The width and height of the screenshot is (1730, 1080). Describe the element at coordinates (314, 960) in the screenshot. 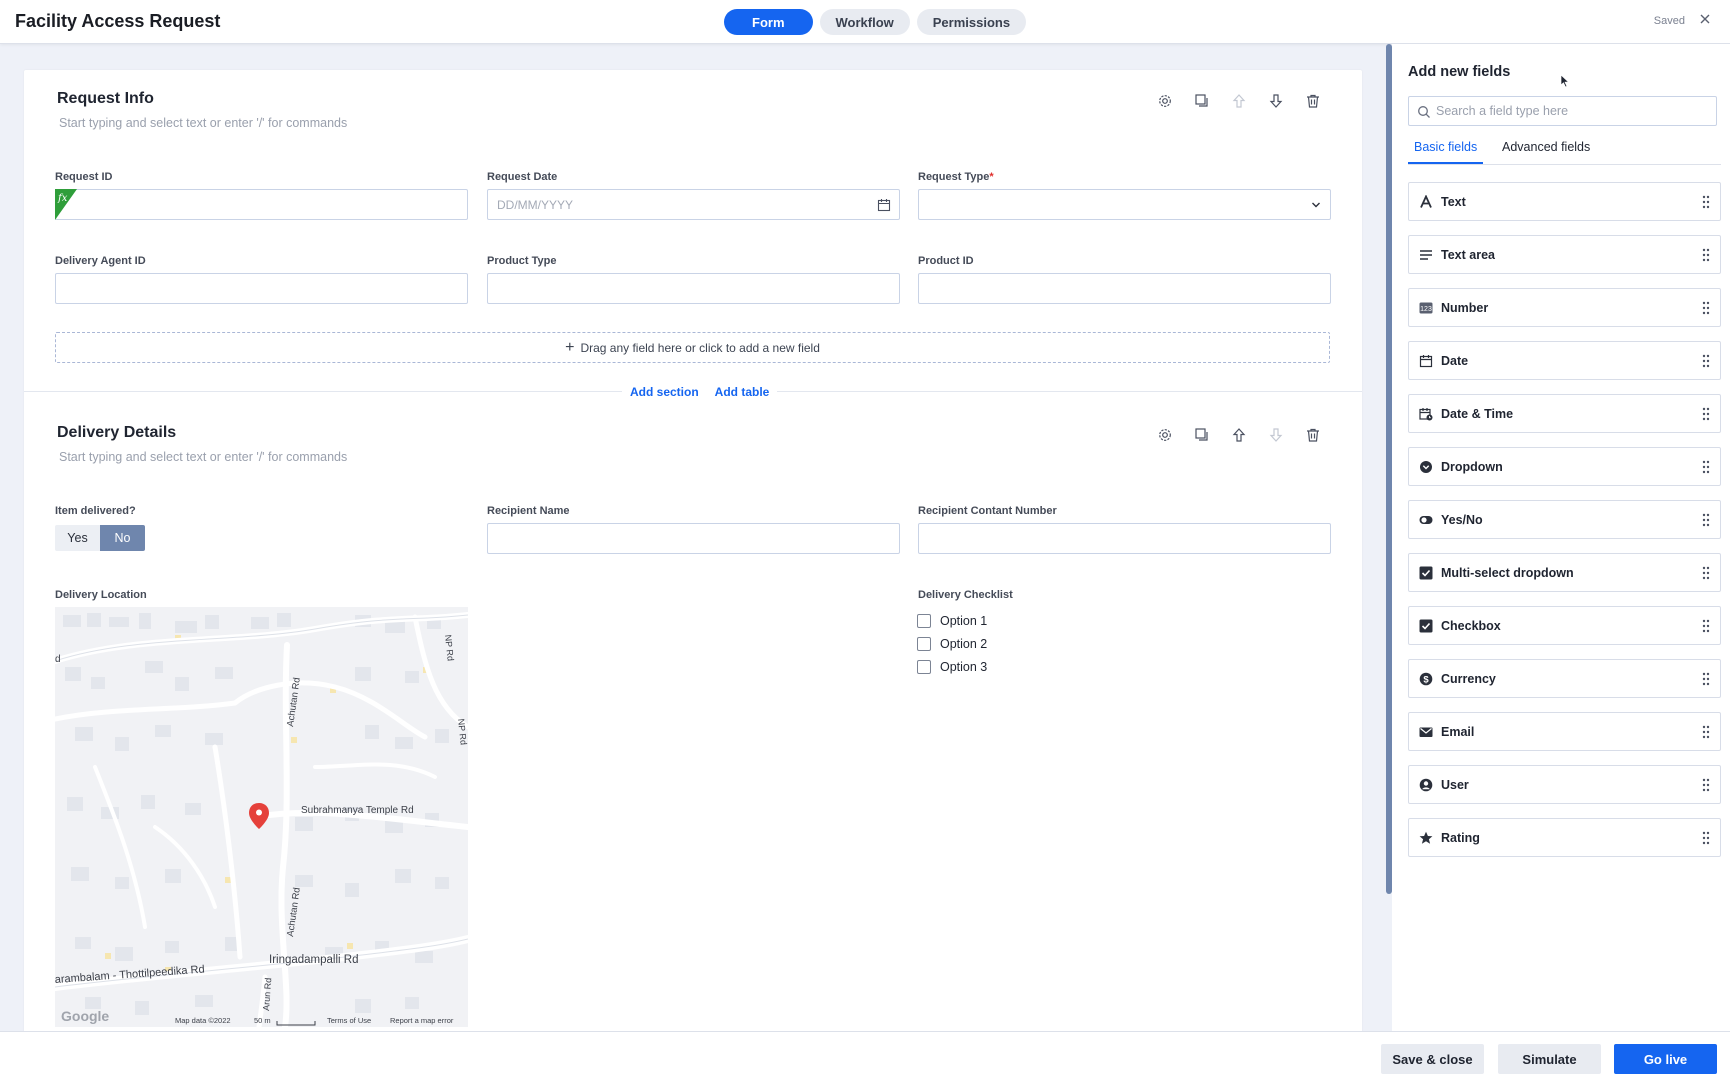

I see `map-road-label: Iringadampalli Rd` at that location.